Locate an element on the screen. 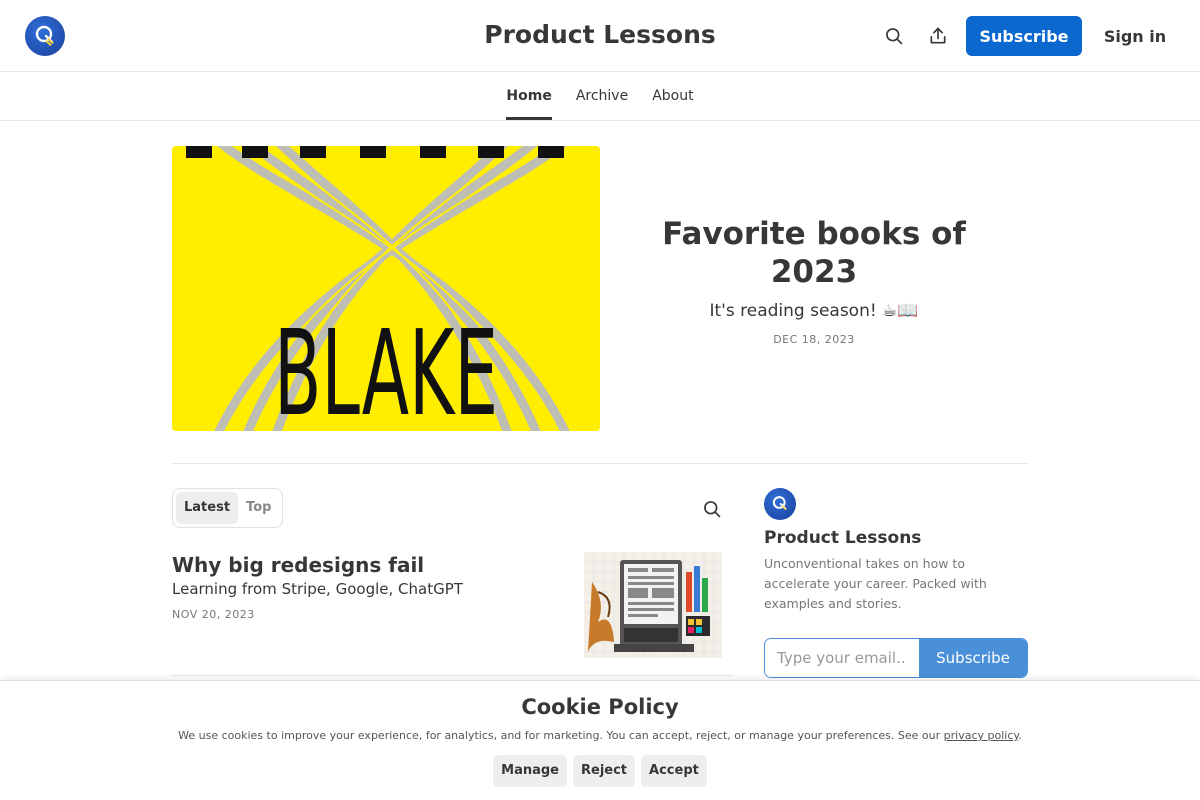 The width and height of the screenshot is (1200, 800). hero-post-date: DEC 18, 2023 is located at coordinates (814, 339).